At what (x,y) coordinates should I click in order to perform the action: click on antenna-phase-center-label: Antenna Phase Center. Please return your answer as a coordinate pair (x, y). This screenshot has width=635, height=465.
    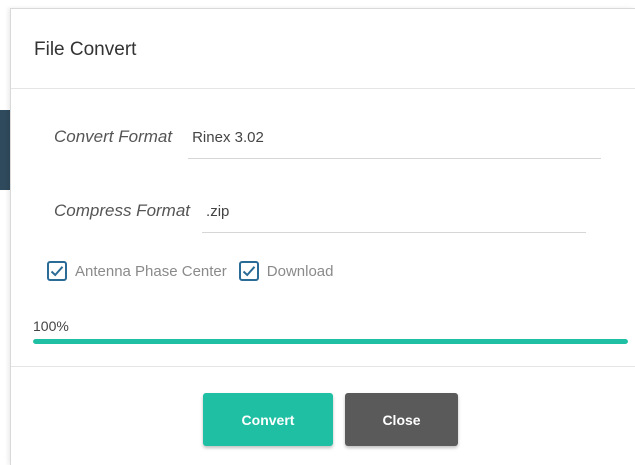
    Looking at the image, I should click on (151, 271).